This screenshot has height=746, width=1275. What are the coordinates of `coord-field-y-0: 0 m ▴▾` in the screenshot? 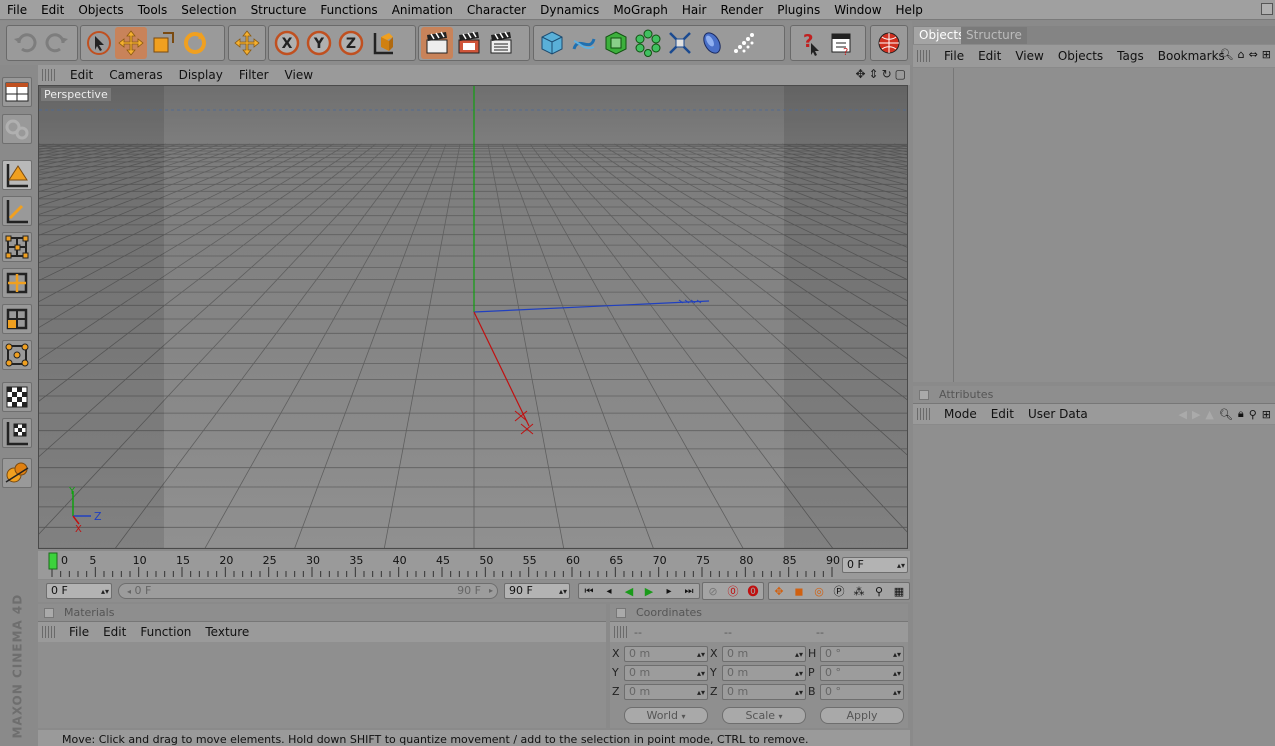 It's located at (666, 673).